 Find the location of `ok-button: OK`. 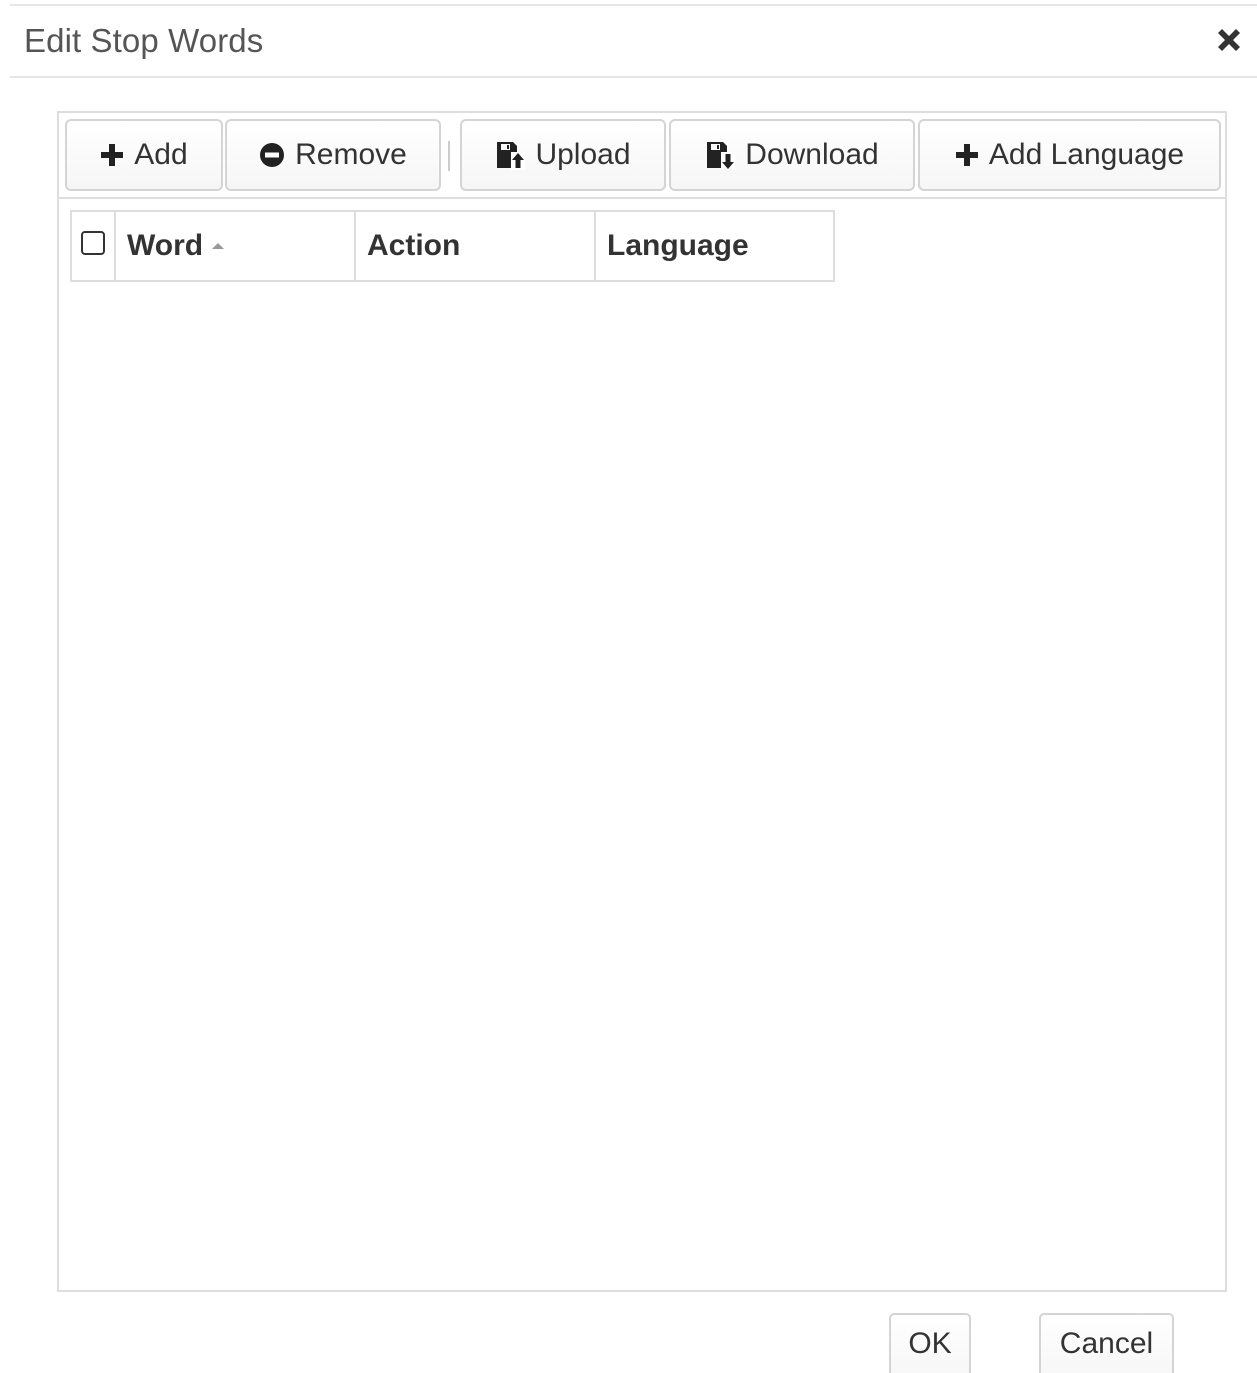

ok-button: OK is located at coordinates (930, 1343).